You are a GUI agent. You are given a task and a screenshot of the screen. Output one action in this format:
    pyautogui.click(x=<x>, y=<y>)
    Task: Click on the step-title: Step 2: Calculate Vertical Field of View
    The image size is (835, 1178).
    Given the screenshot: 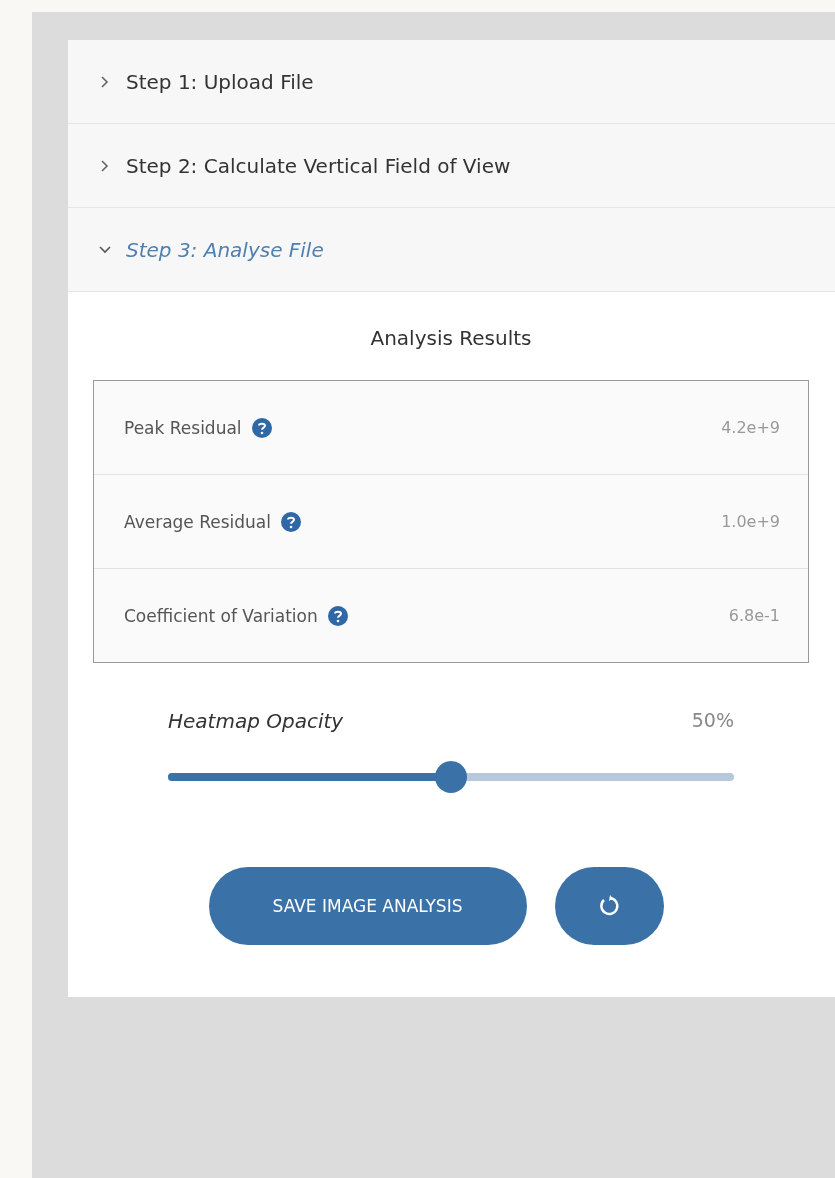 What is the action you would take?
    pyautogui.click(x=318, y=165)
    